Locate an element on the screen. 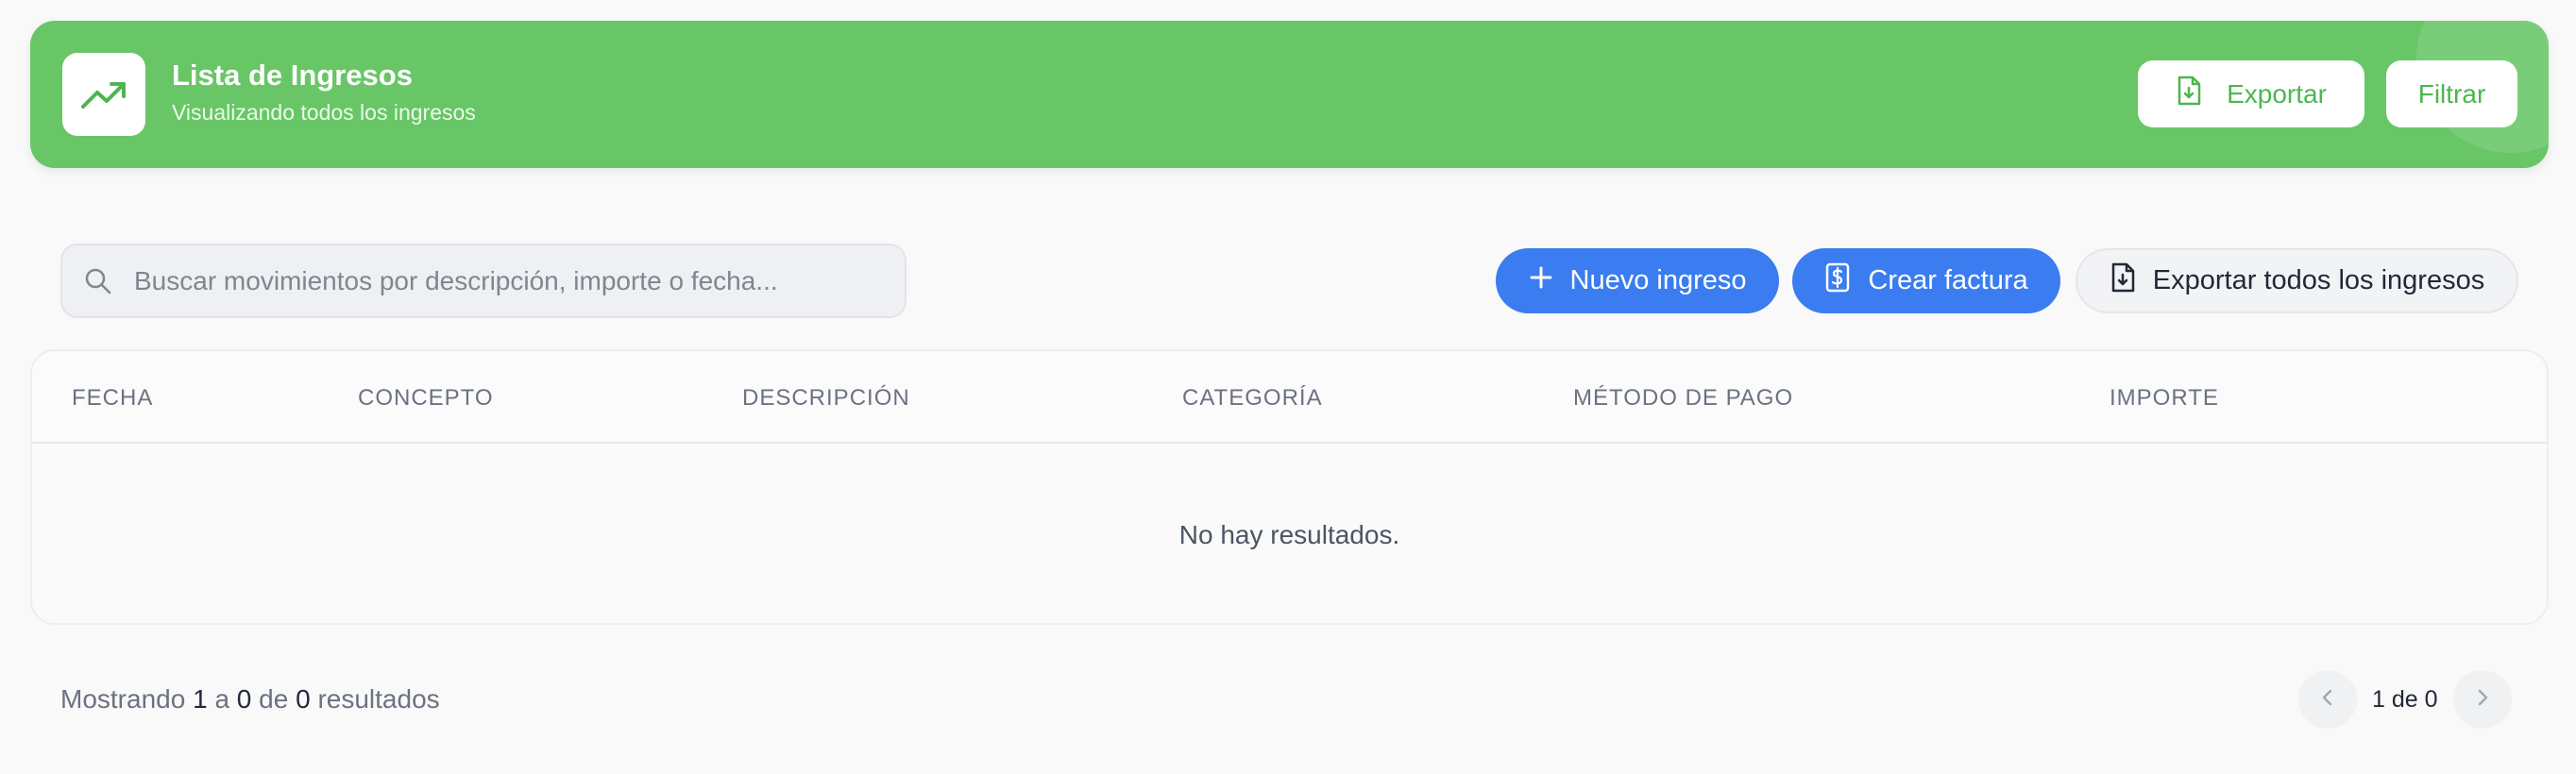  column-header-descripcion: DESCRIPCIÓN is located at coordinates (826, 398).